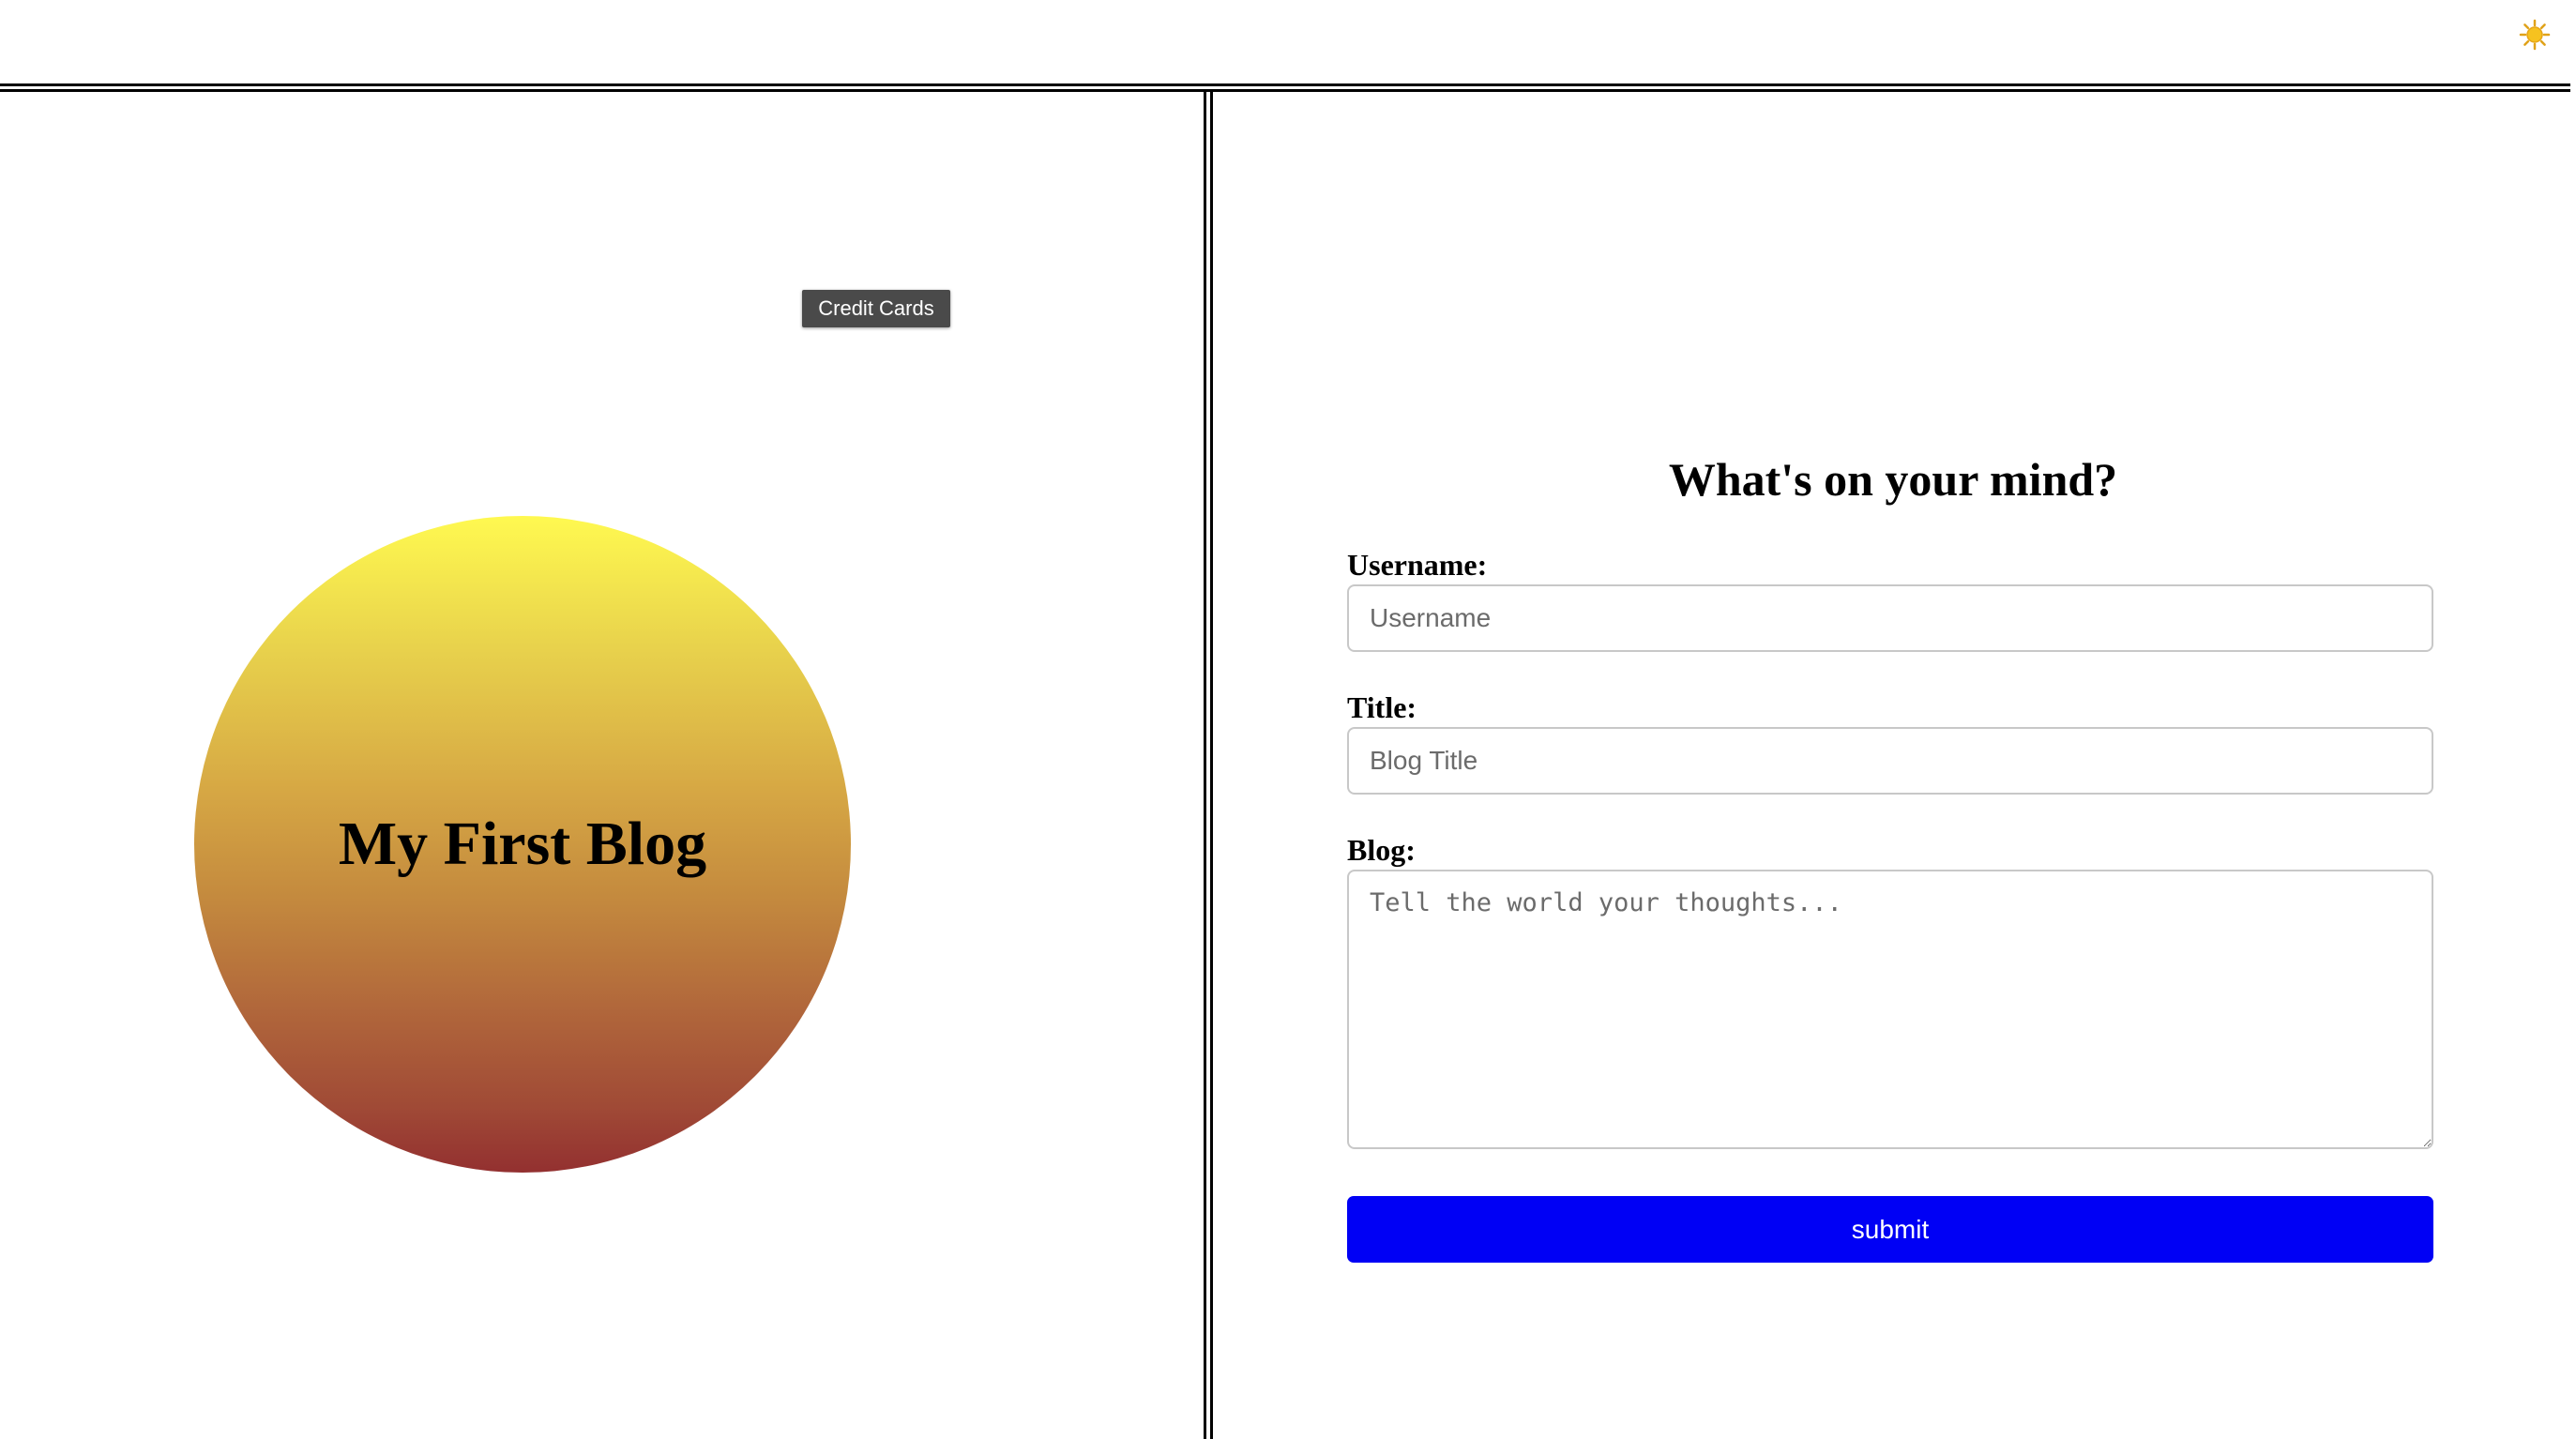 This screenshot has height=1439, width=2576. Describe the element at coordinates (1382, 707) in the screenshot. I see `title-label: Title:` at that location.